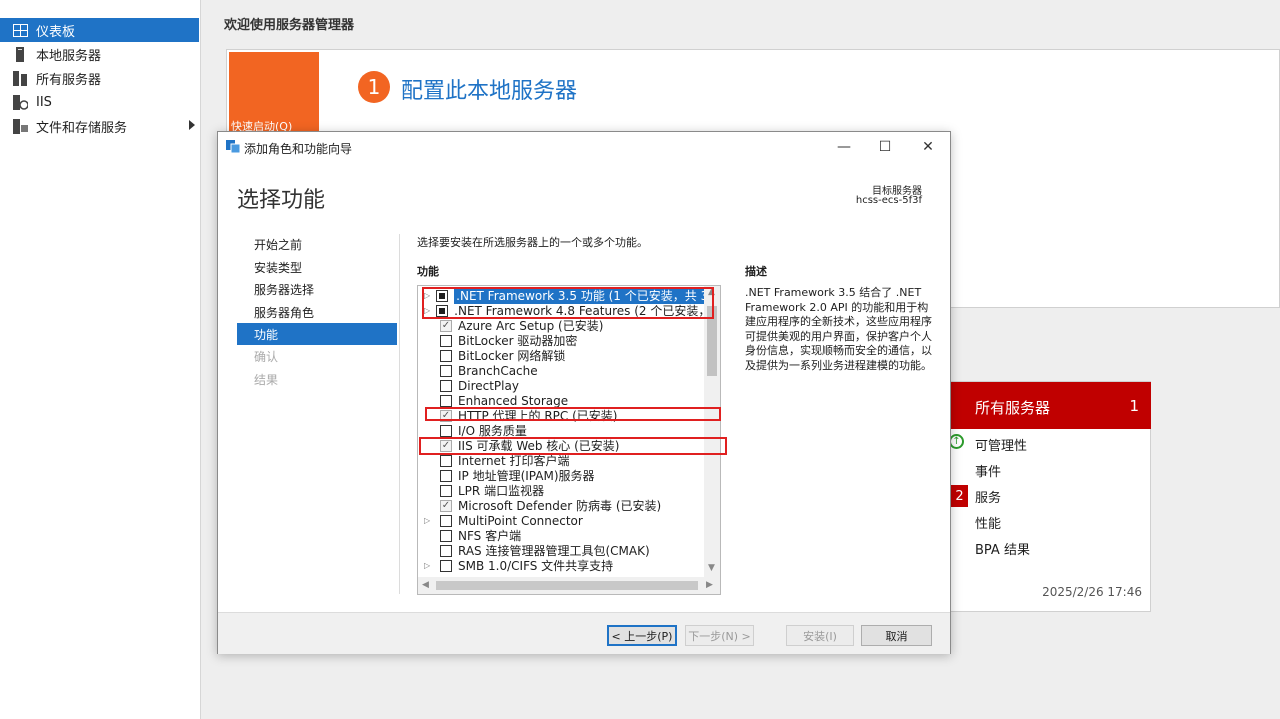  What do you see at coordinates (712, 431) in the screenshot?
I see `vertical-scrollbar: ▲ ▼` at bounding box center [712, 431].